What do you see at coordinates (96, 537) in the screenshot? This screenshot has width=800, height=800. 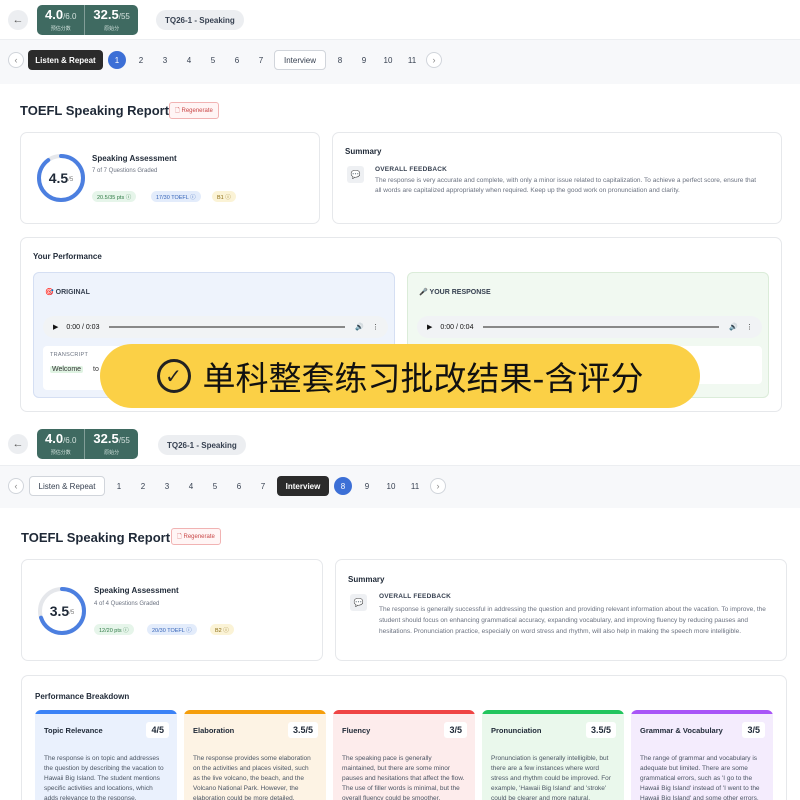 I see `report-title: TOEFL Speaking Report` at bounding box center [96, 537].